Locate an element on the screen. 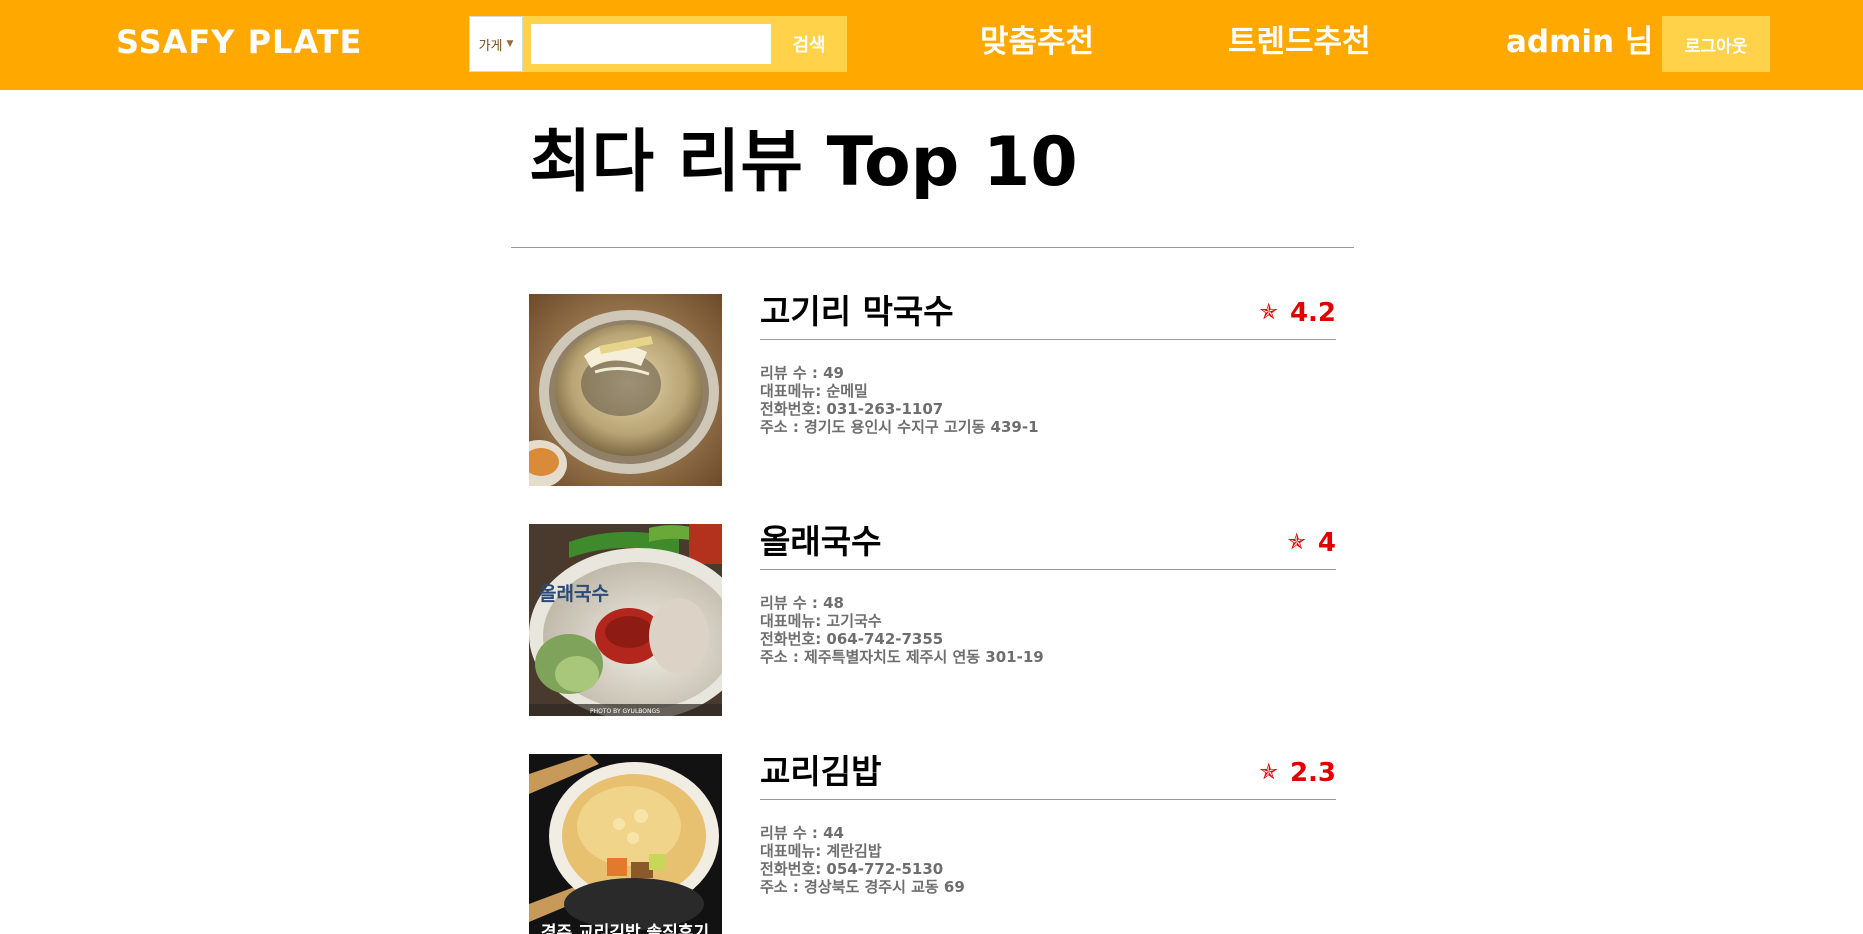 This screenshot has height=934, width=1863. search-bar: 가게 ▼ 검색 is located at coordinates (658, 44).